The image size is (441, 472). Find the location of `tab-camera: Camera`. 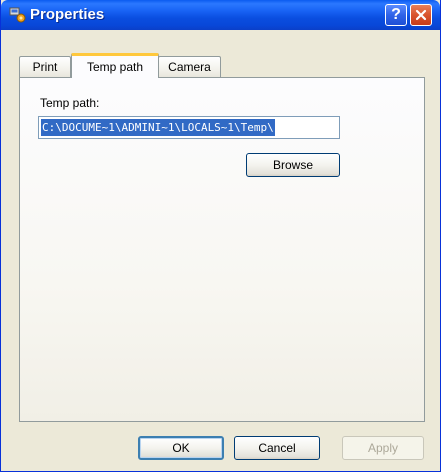

tab-camera: Camera is located at coordinates (189, 66).